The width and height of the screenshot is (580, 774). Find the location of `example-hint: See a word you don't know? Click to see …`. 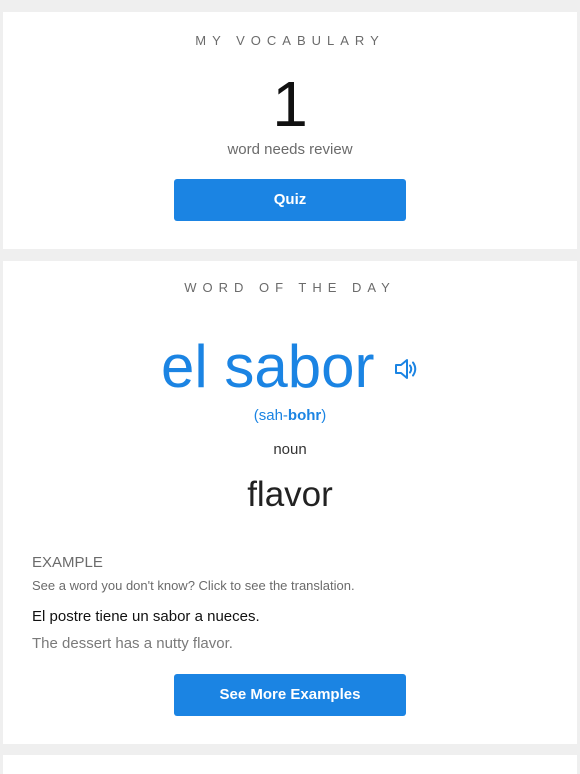

example-hint: See a word you don't know? Click to see … is located at coordinates (193, 585).